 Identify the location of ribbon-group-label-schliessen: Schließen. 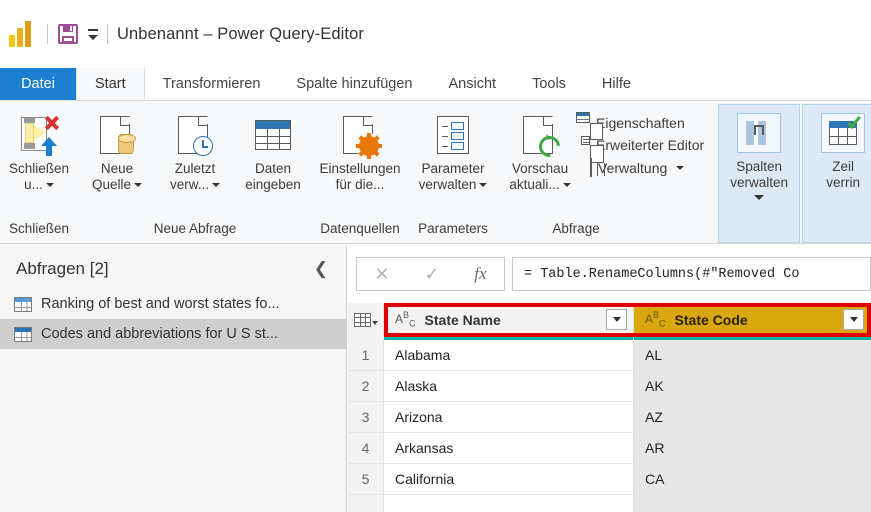
(39, 228).